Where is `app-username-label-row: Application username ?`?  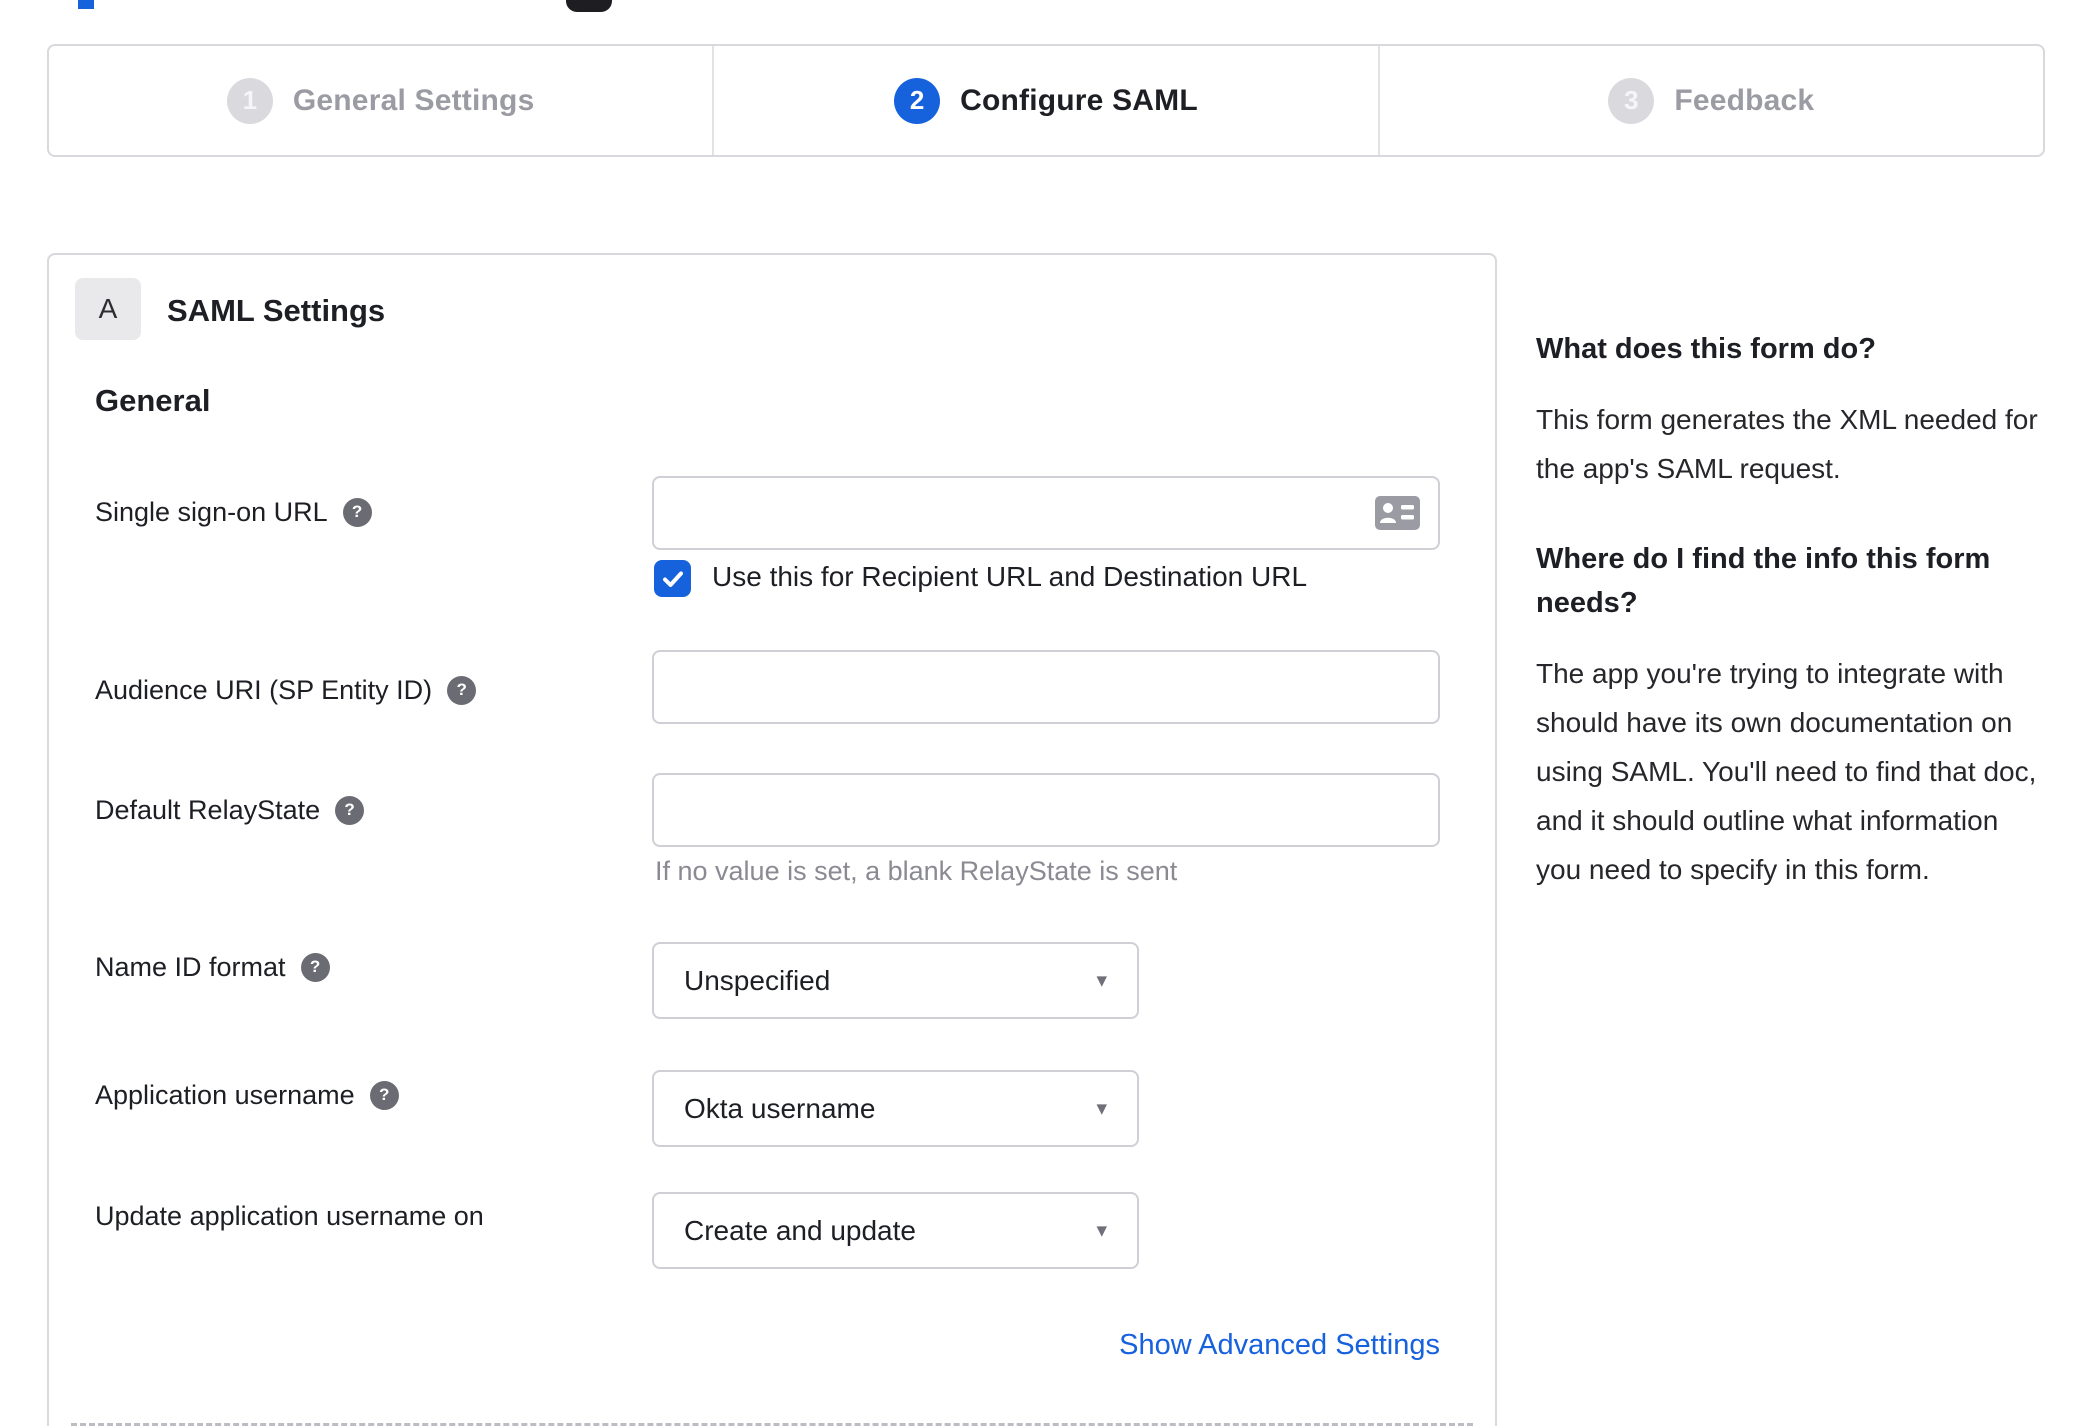 app-username-label-row: Application username ? is located at coordinates (247, 1095).